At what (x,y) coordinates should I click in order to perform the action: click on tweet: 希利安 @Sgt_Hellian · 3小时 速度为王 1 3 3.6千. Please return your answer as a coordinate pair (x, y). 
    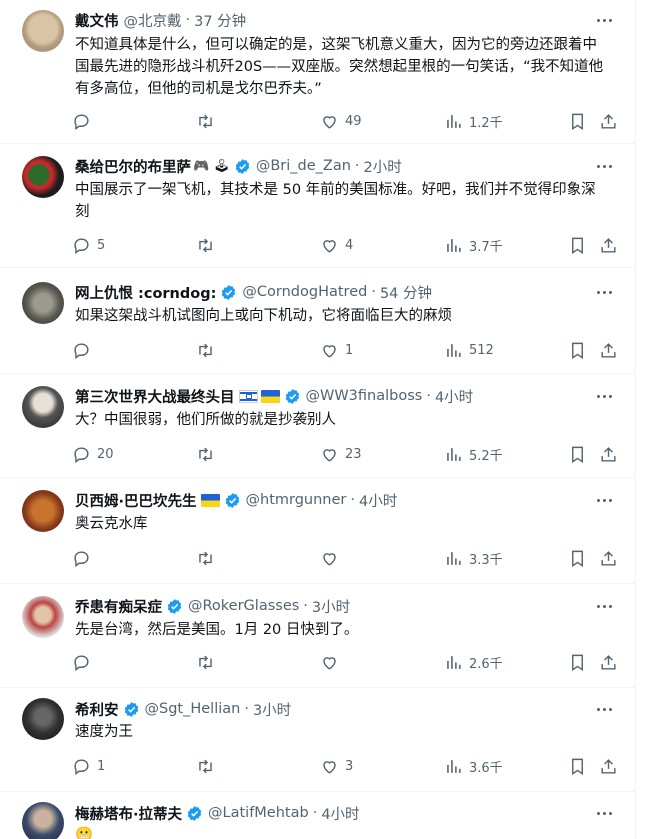
    Looking at the image, I should click on (318, 740).